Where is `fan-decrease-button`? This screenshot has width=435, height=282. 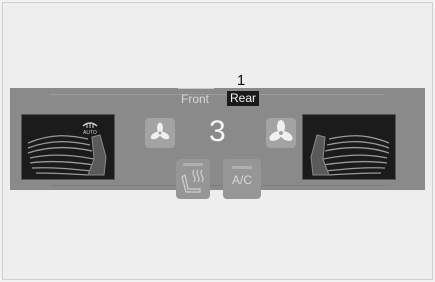 fan-decrease-button is located at coordinates (160, 133).